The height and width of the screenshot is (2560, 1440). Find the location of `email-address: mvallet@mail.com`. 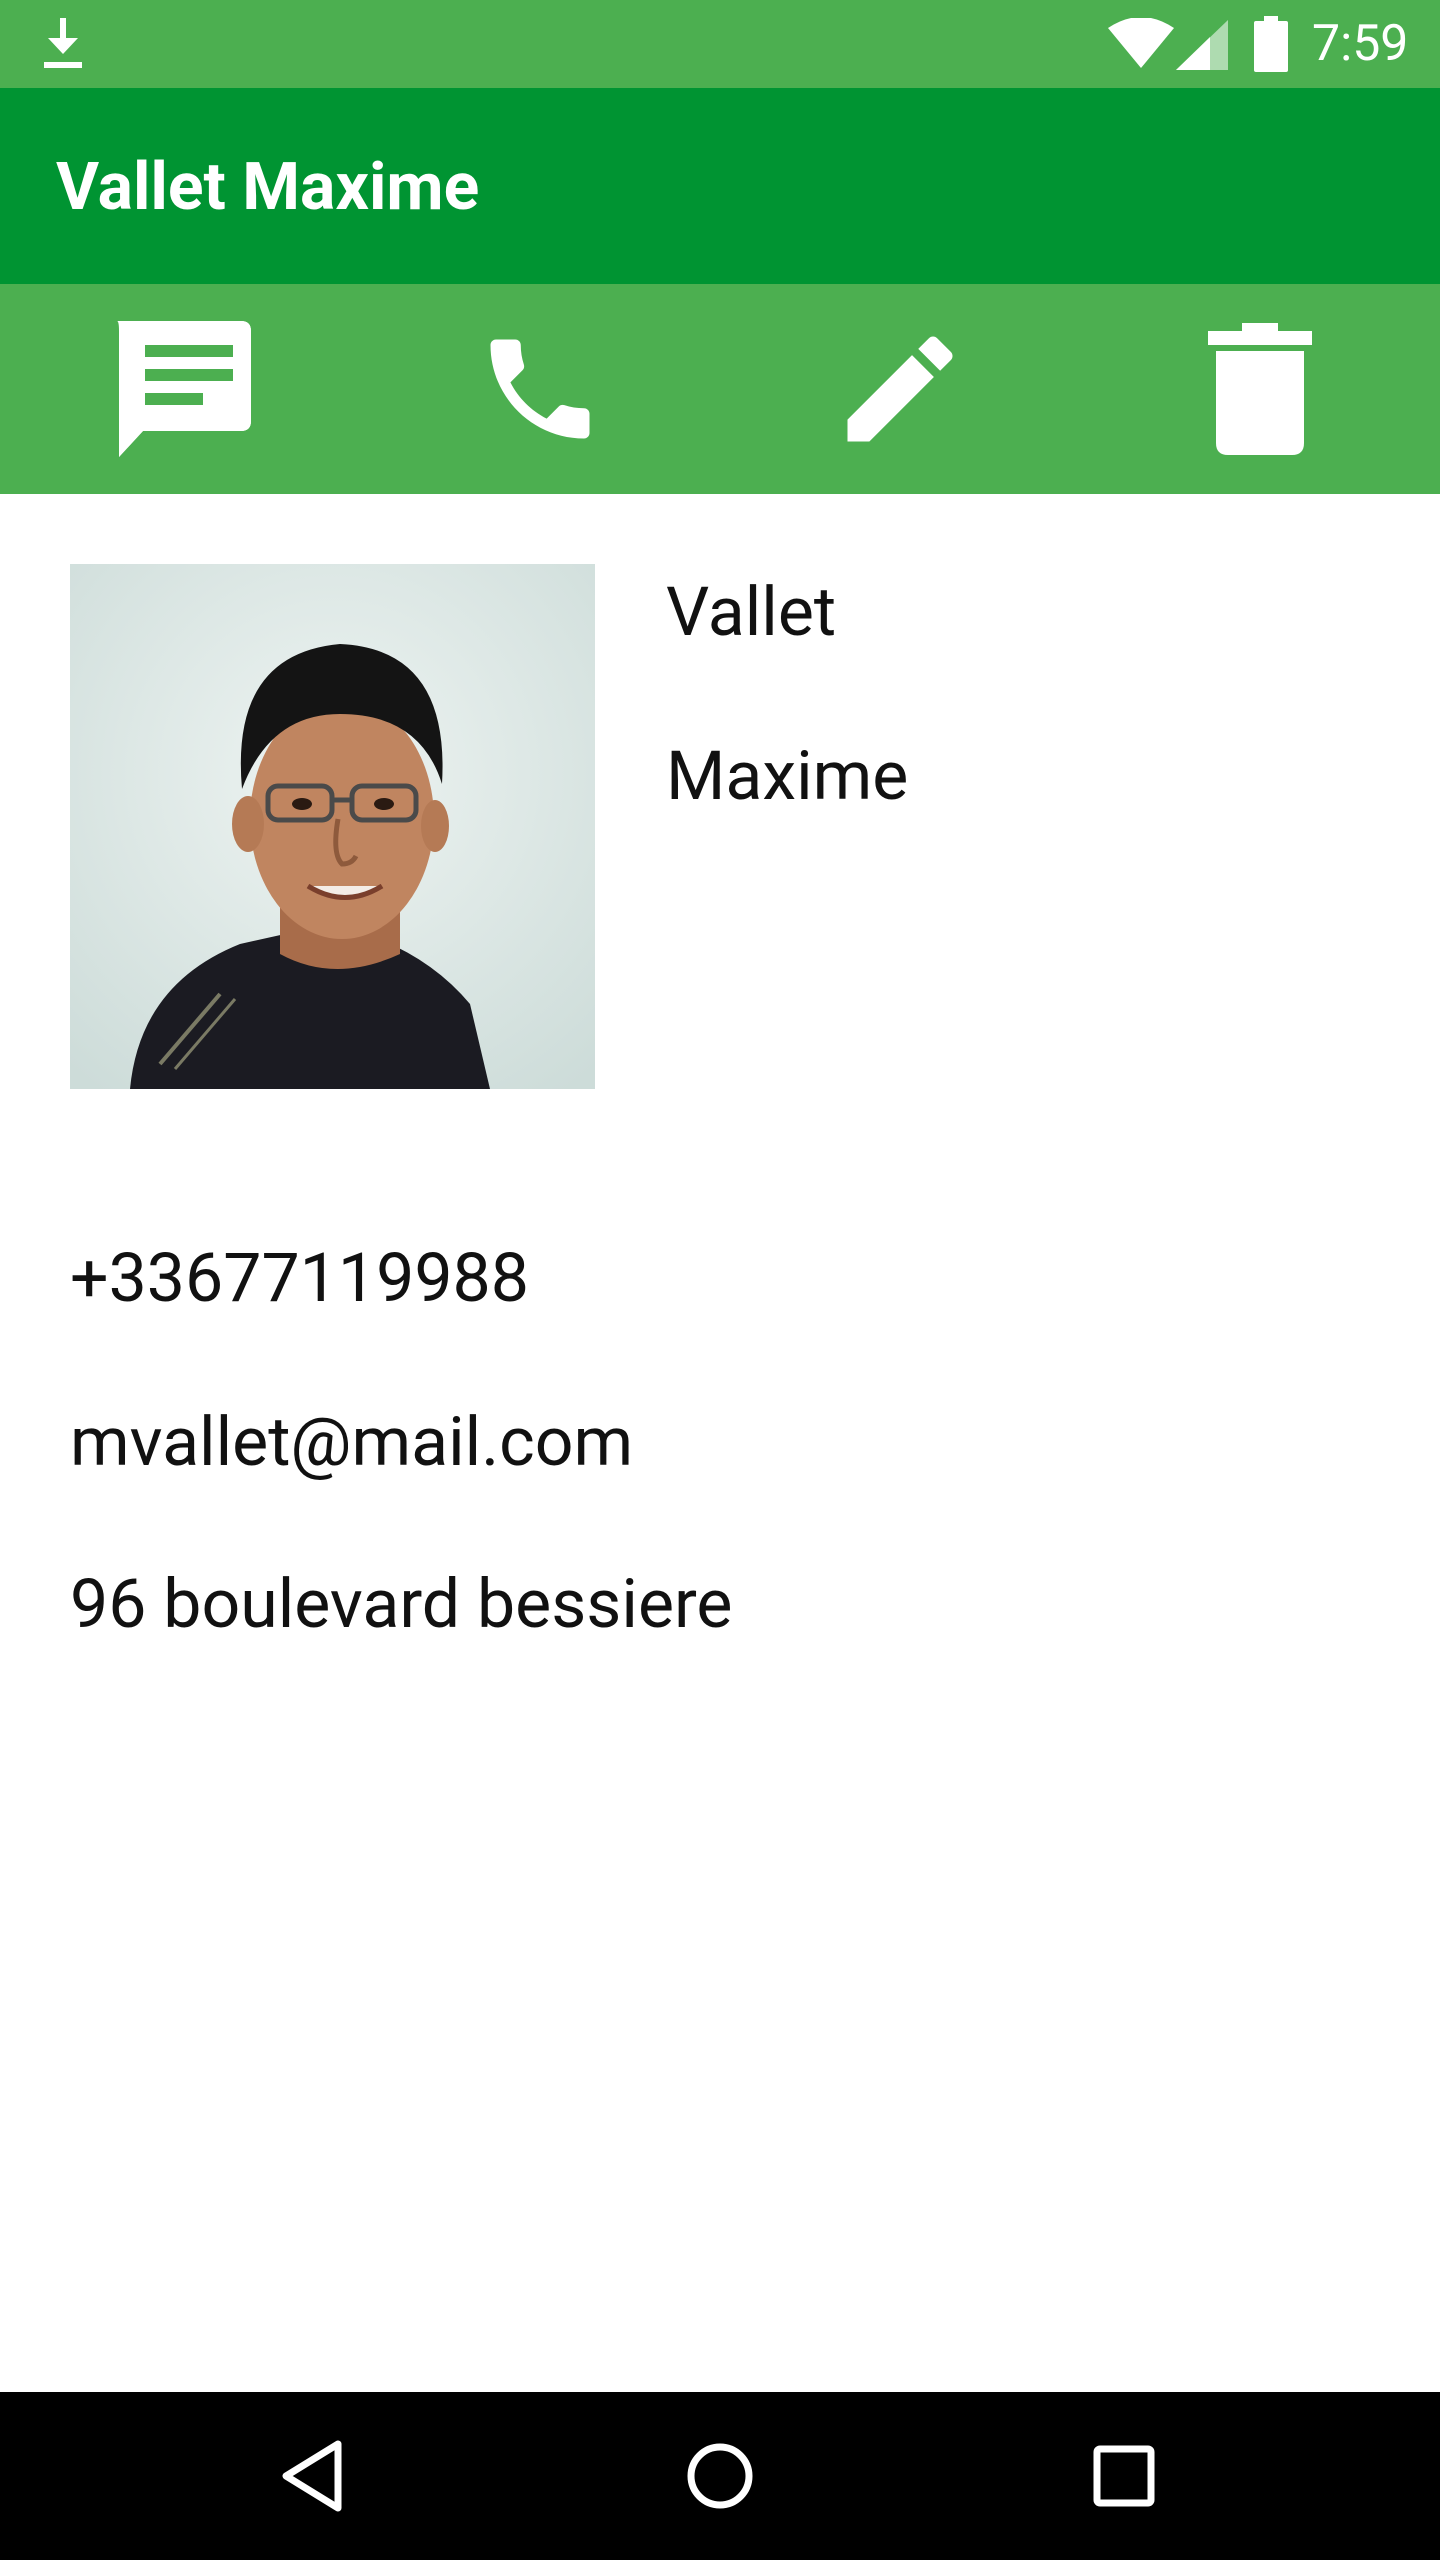

email-address: mvallet@mail.com is located at coordinates (351, 1442).